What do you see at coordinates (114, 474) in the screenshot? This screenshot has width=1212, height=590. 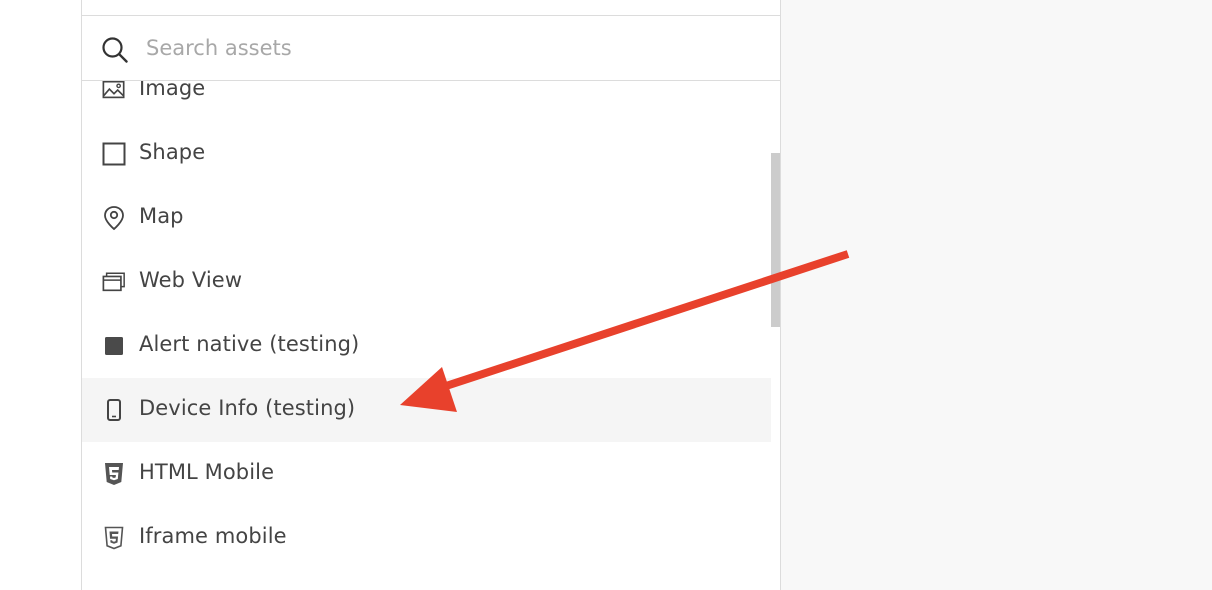 I see `html5-icon` at bounding box center [114, 474].